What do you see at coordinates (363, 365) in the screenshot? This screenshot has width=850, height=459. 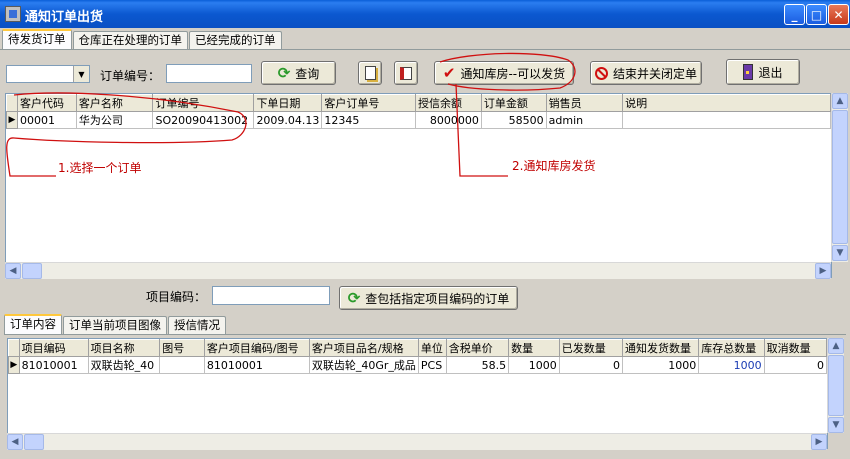 I see `cell-customer-item-spec: 双联齿轮_40Gr_成品` at bounding box center [363, 365].